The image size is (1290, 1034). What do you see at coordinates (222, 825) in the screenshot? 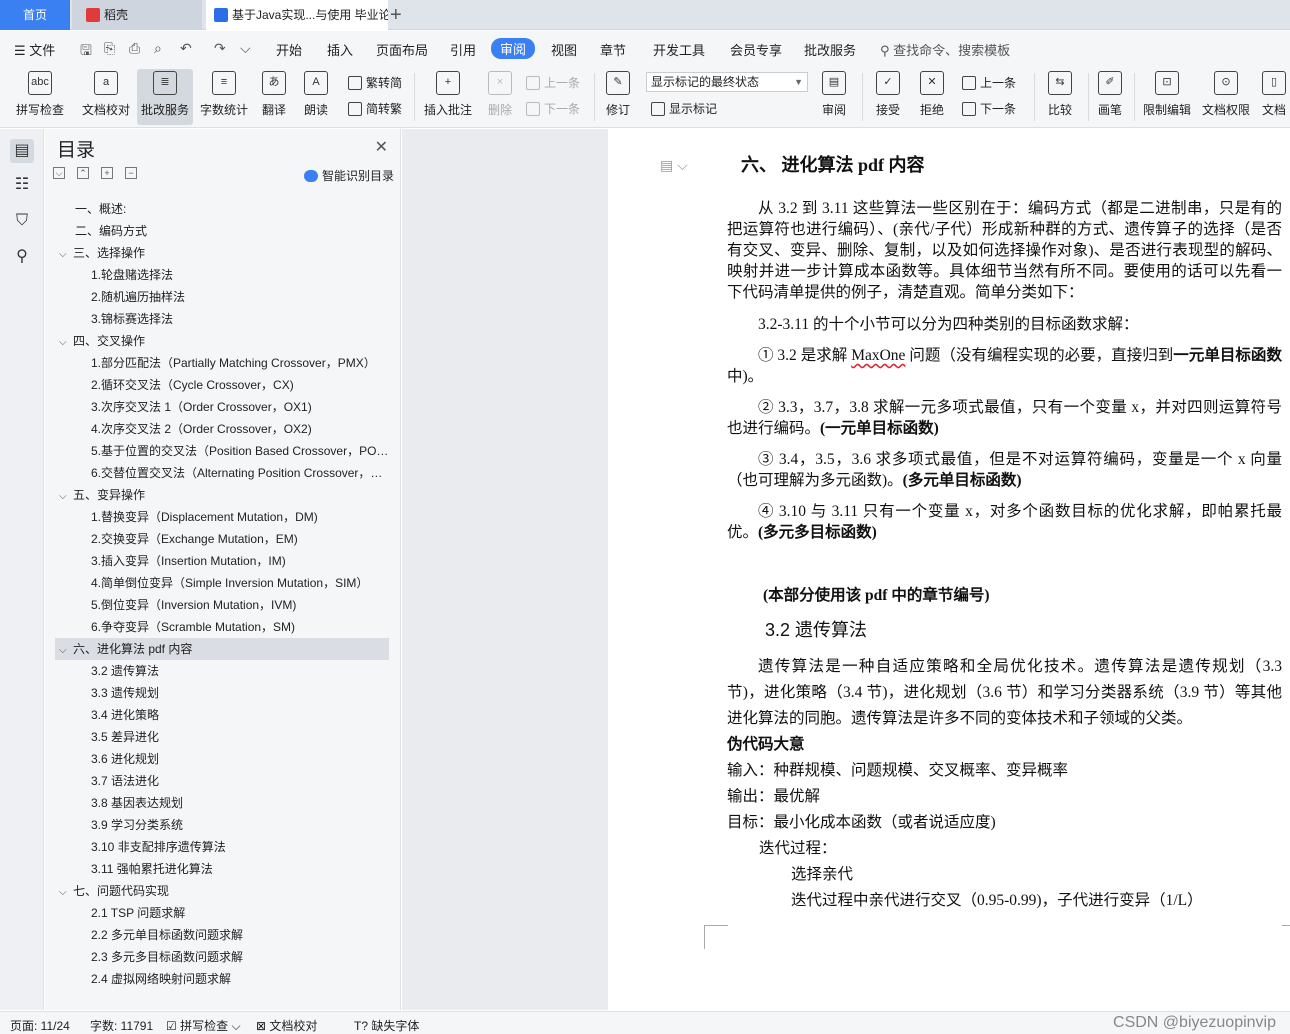
I see `toc-item: 3.9 学习分类系统` at bounding box center [222, 825].